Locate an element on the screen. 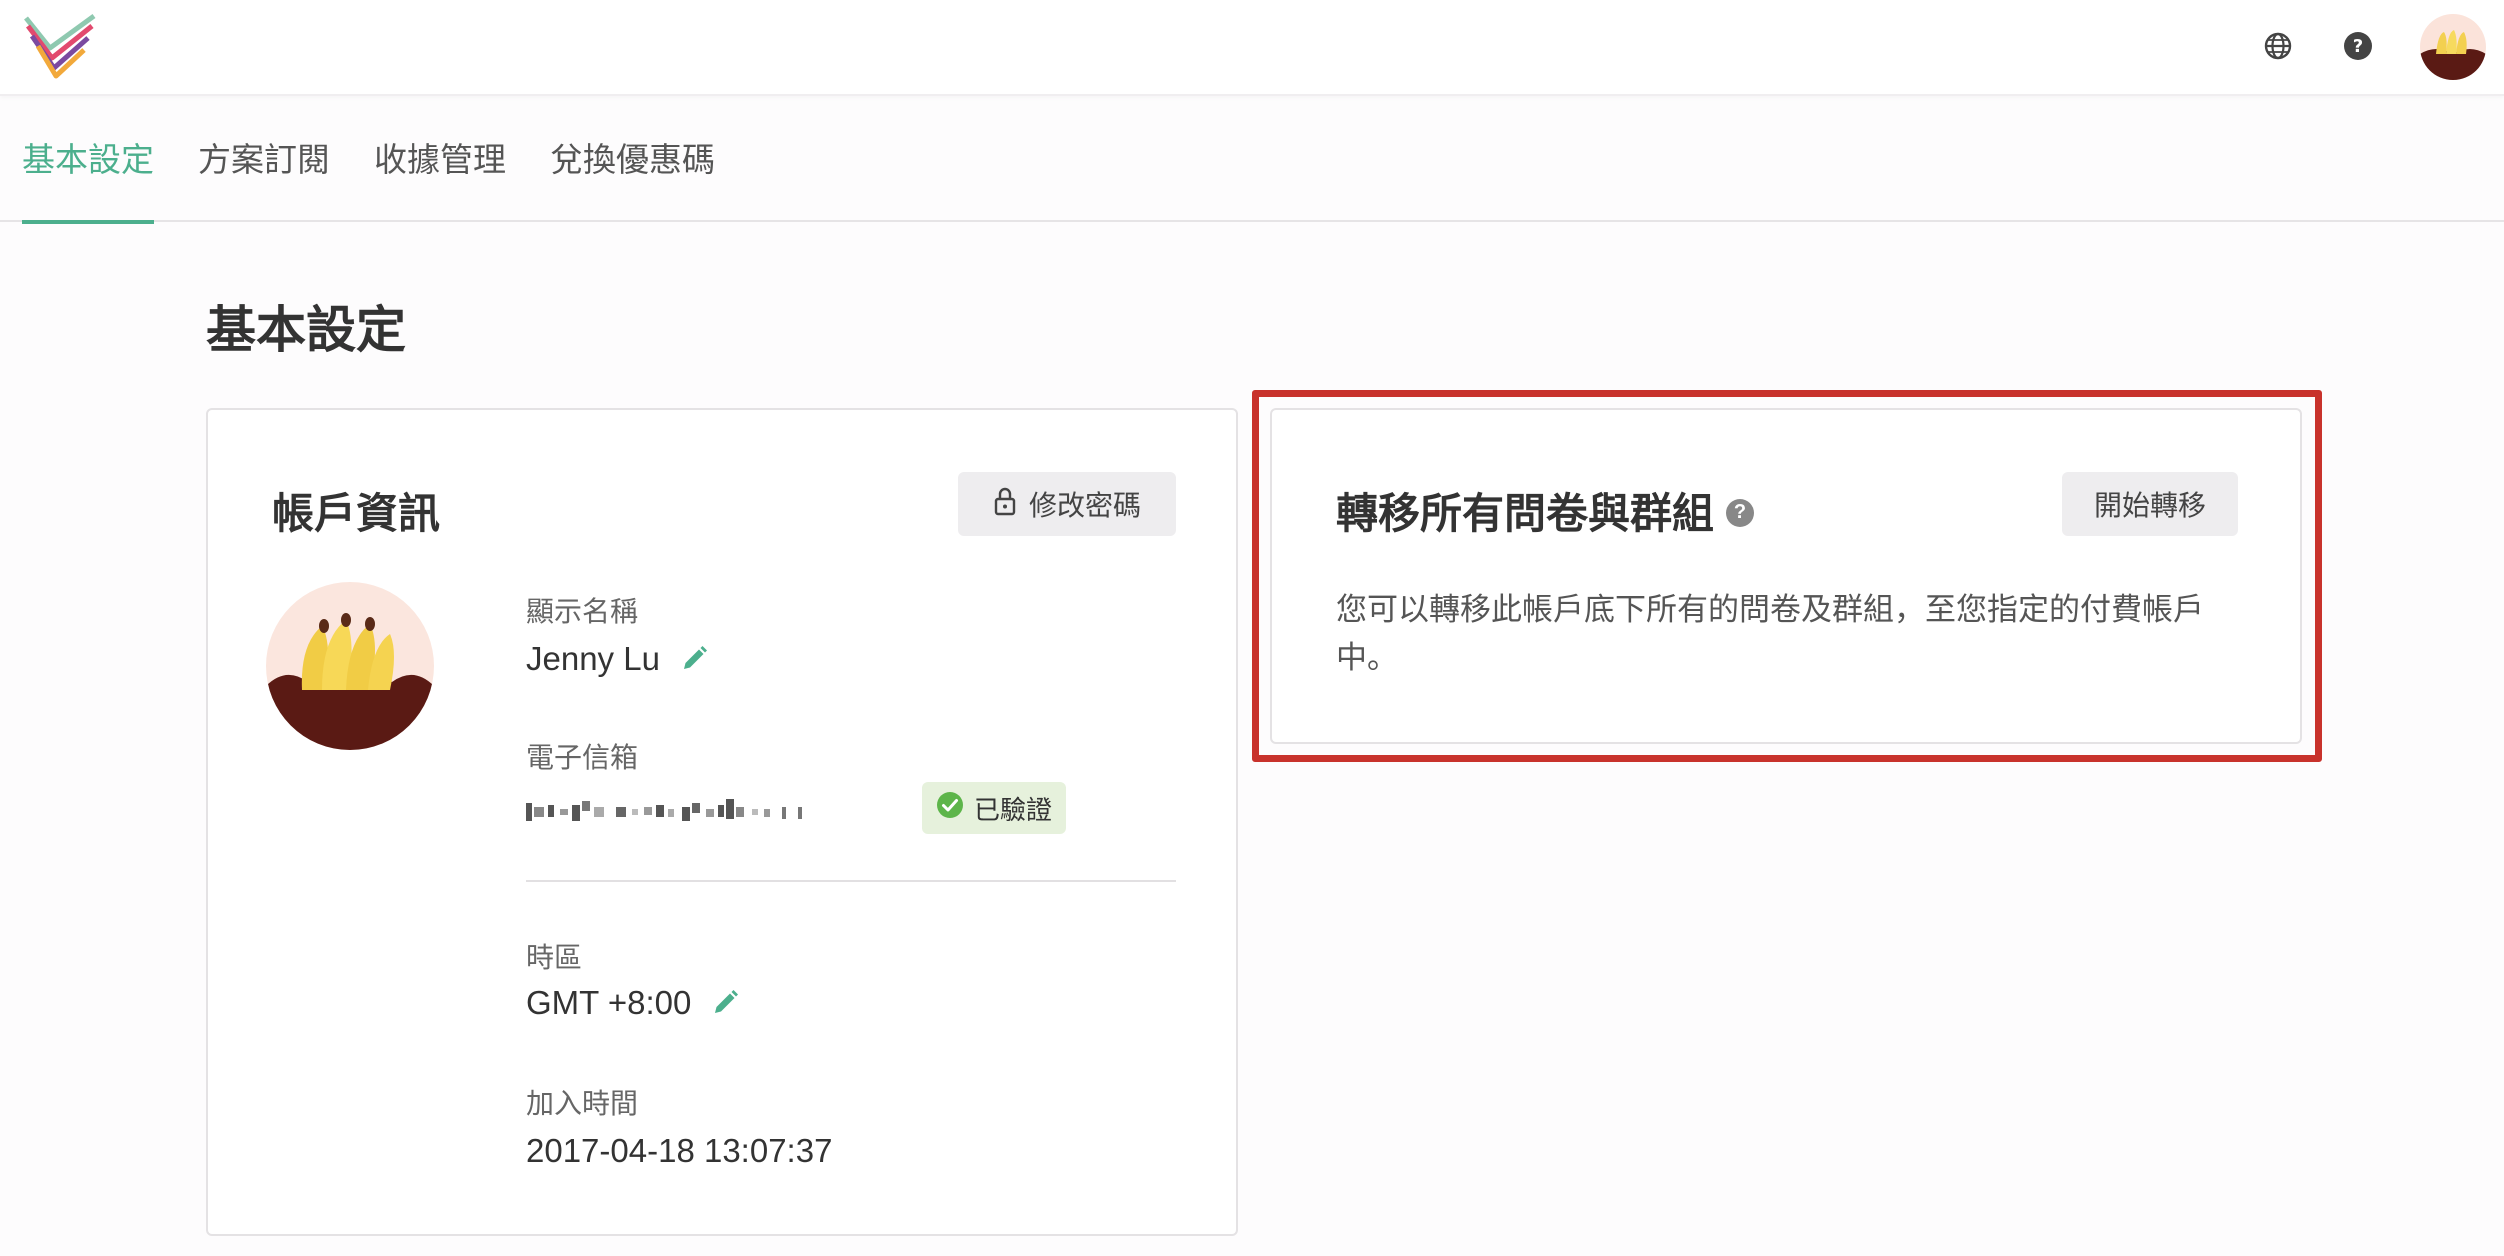 Image resolution: width=2504 pixels, height=1256 pixels. joined-time-value: 2017-04-18 13:07:37 is located at coordinates (679, 1150).